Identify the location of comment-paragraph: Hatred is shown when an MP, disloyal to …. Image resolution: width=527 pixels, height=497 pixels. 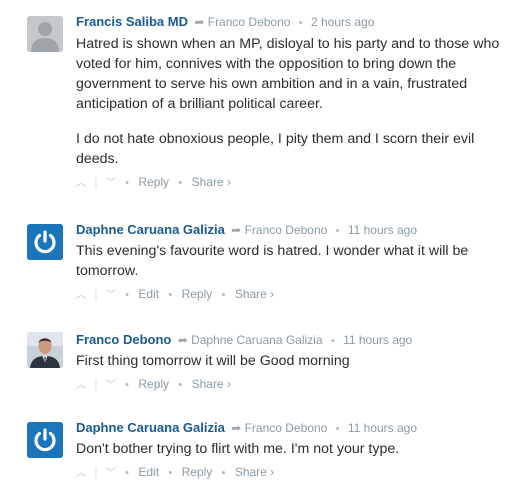
(288, 74).